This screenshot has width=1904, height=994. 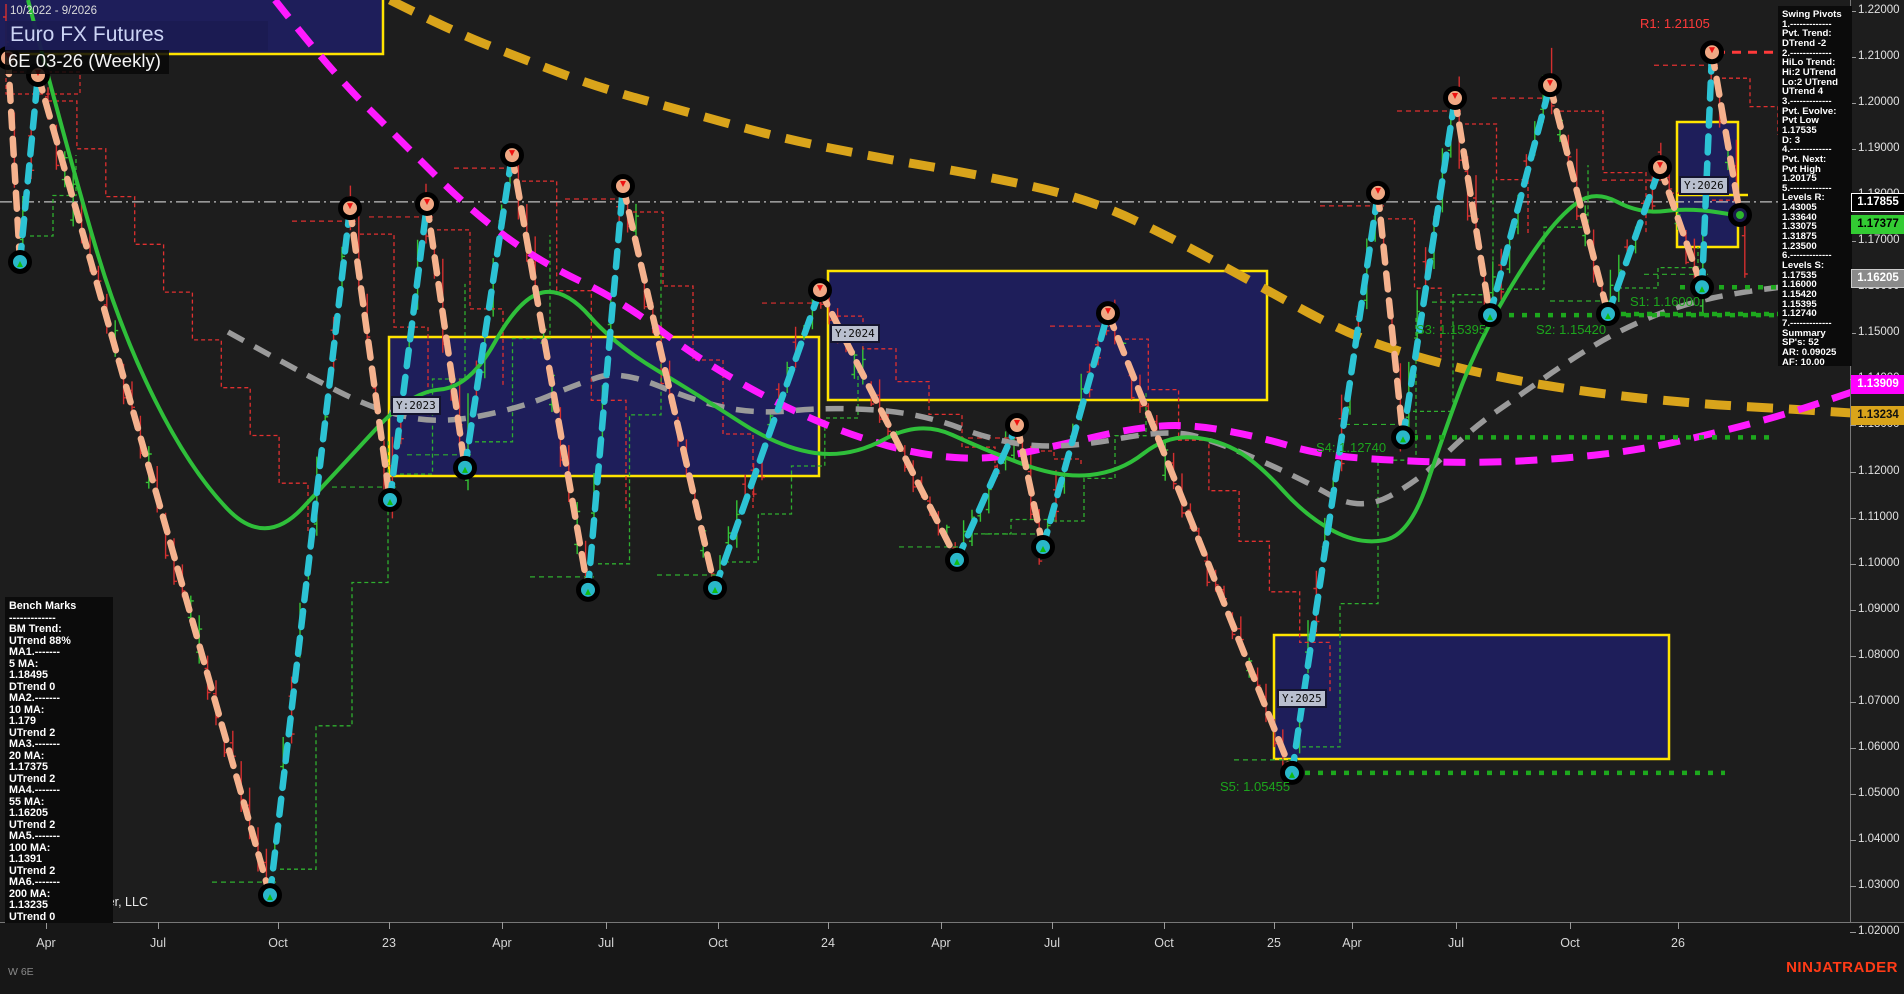 I want to click on price-axis-label: 1.10000, so click(x=1879, y=562).